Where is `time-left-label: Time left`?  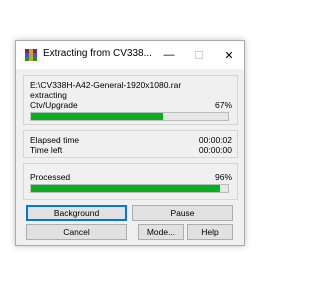
time-left-label: Time left is located at coordinates (46, 150).